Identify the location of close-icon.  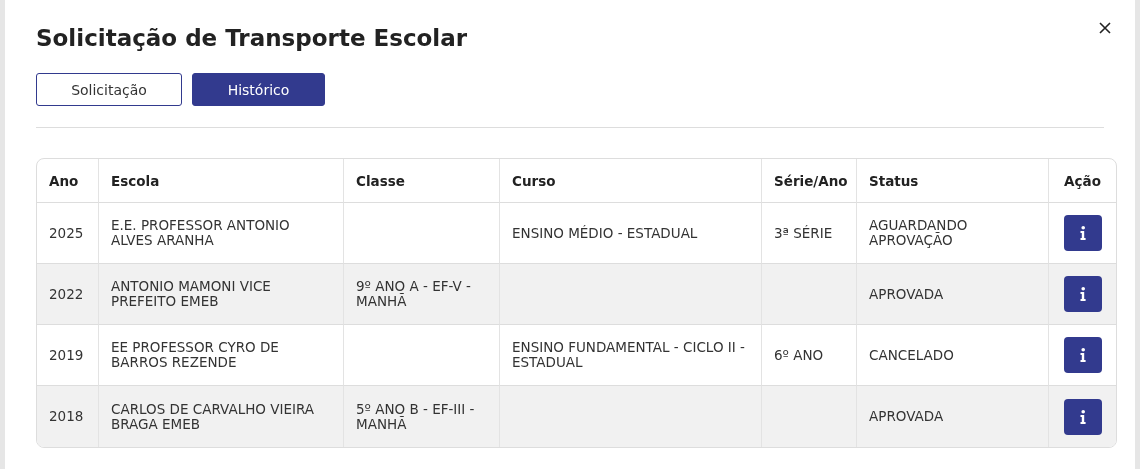
(1105, 28).